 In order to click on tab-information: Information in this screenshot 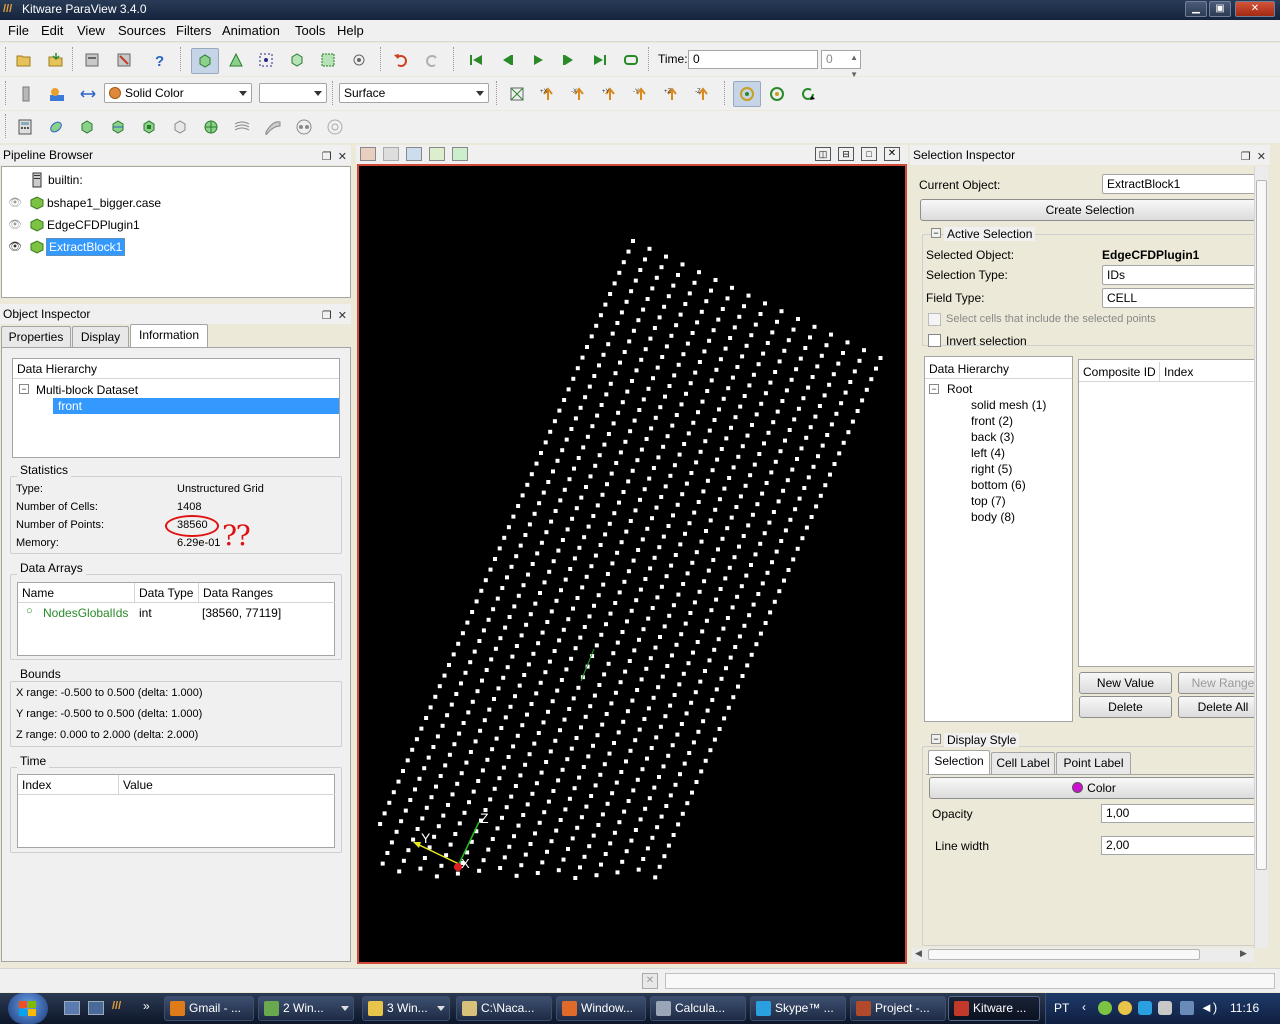, I will do `click(169, 336)`.